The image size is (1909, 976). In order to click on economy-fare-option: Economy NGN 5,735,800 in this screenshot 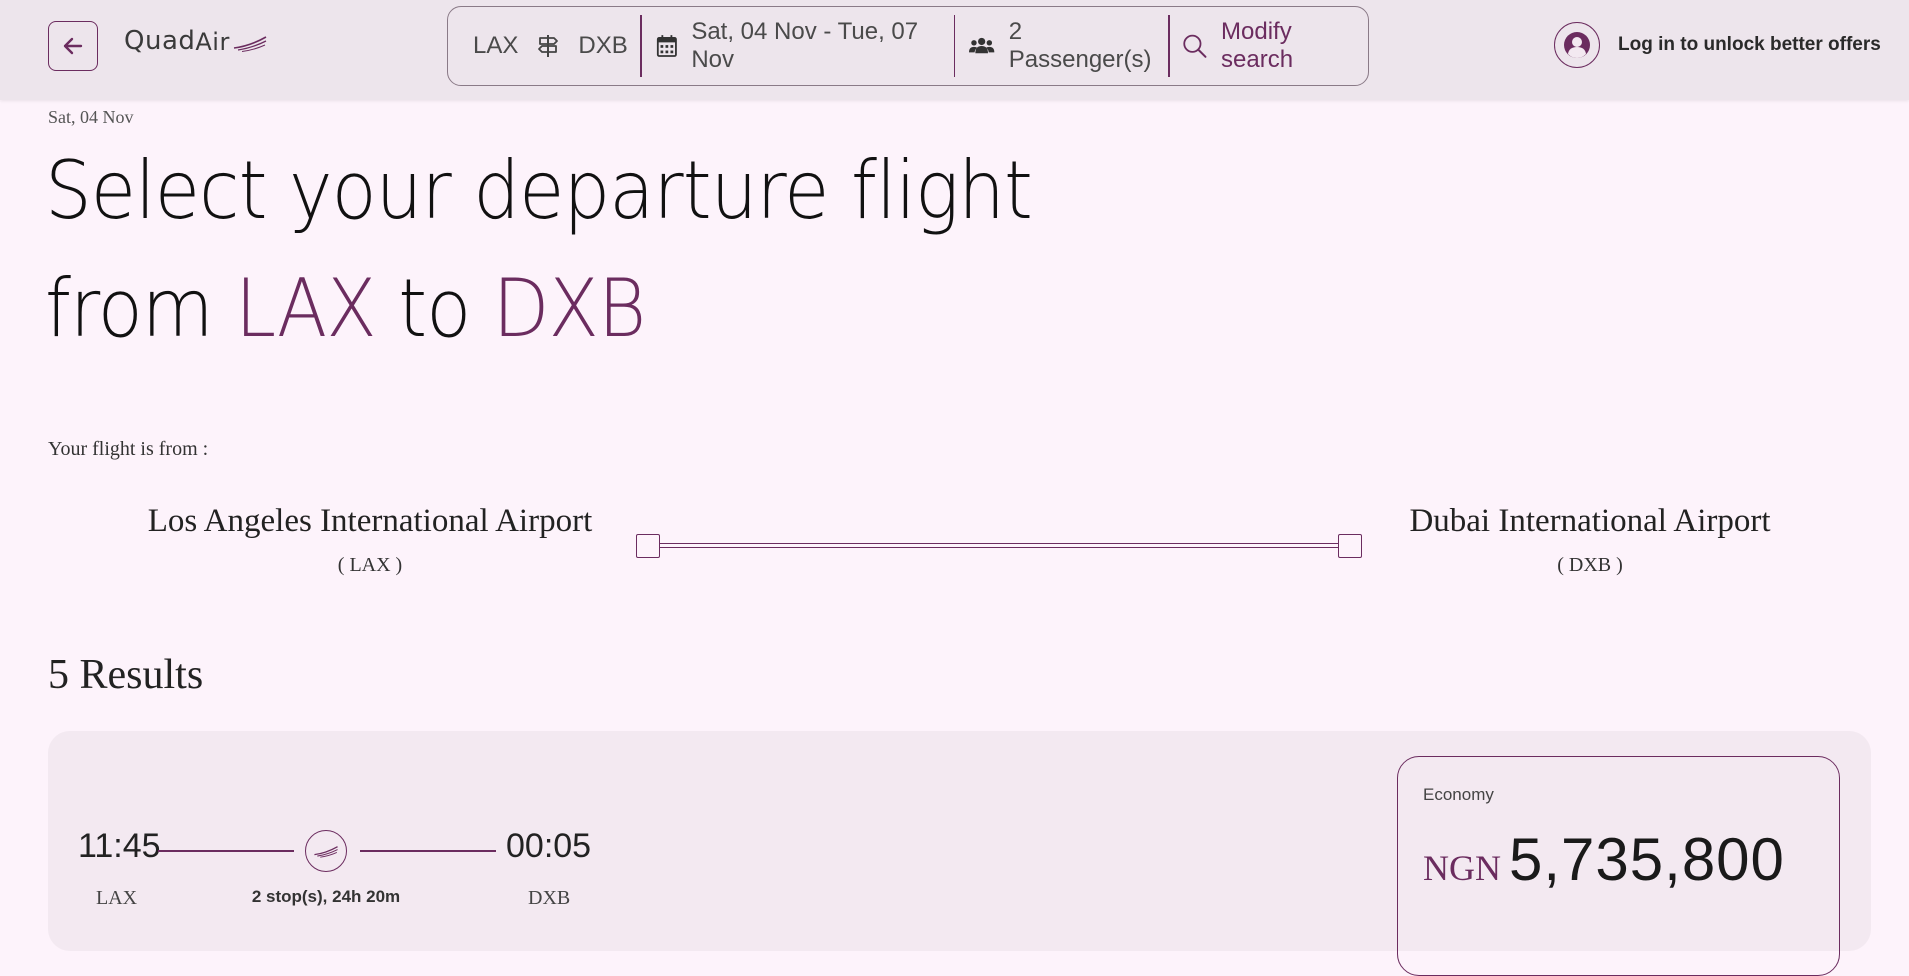, I will do `click(1618, 866)`.